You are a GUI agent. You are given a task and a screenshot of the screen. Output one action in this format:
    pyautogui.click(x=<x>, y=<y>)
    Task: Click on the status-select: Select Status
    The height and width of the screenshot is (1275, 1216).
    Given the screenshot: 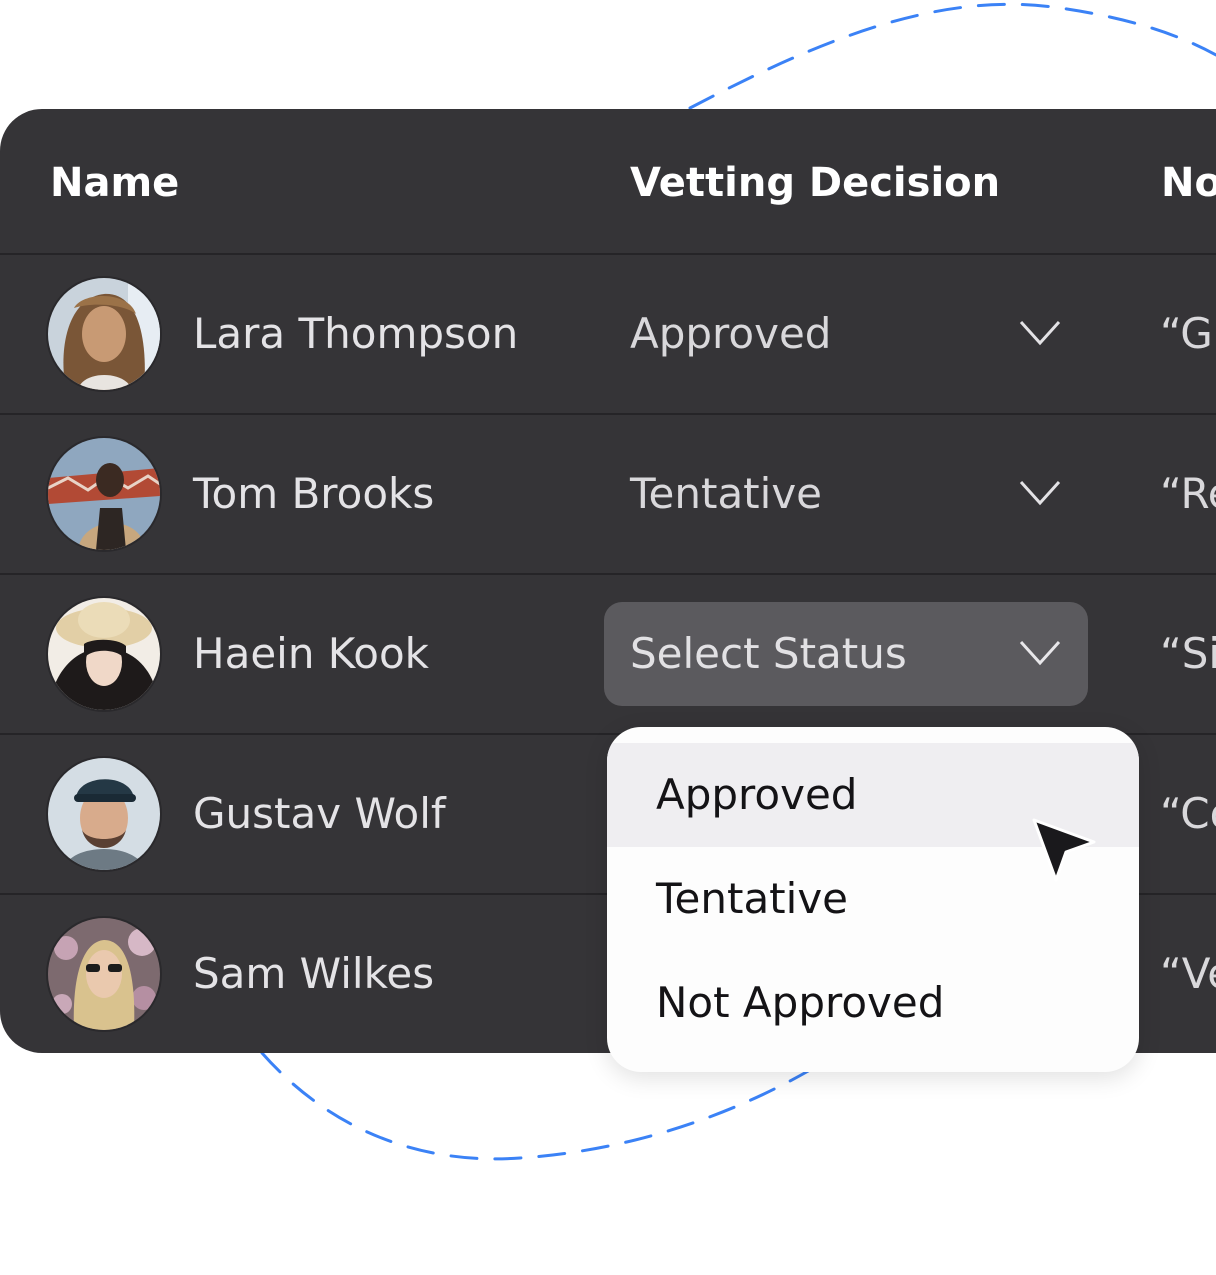 What is the action you would take?
    pyautogui.click(x=846, y=654)
    